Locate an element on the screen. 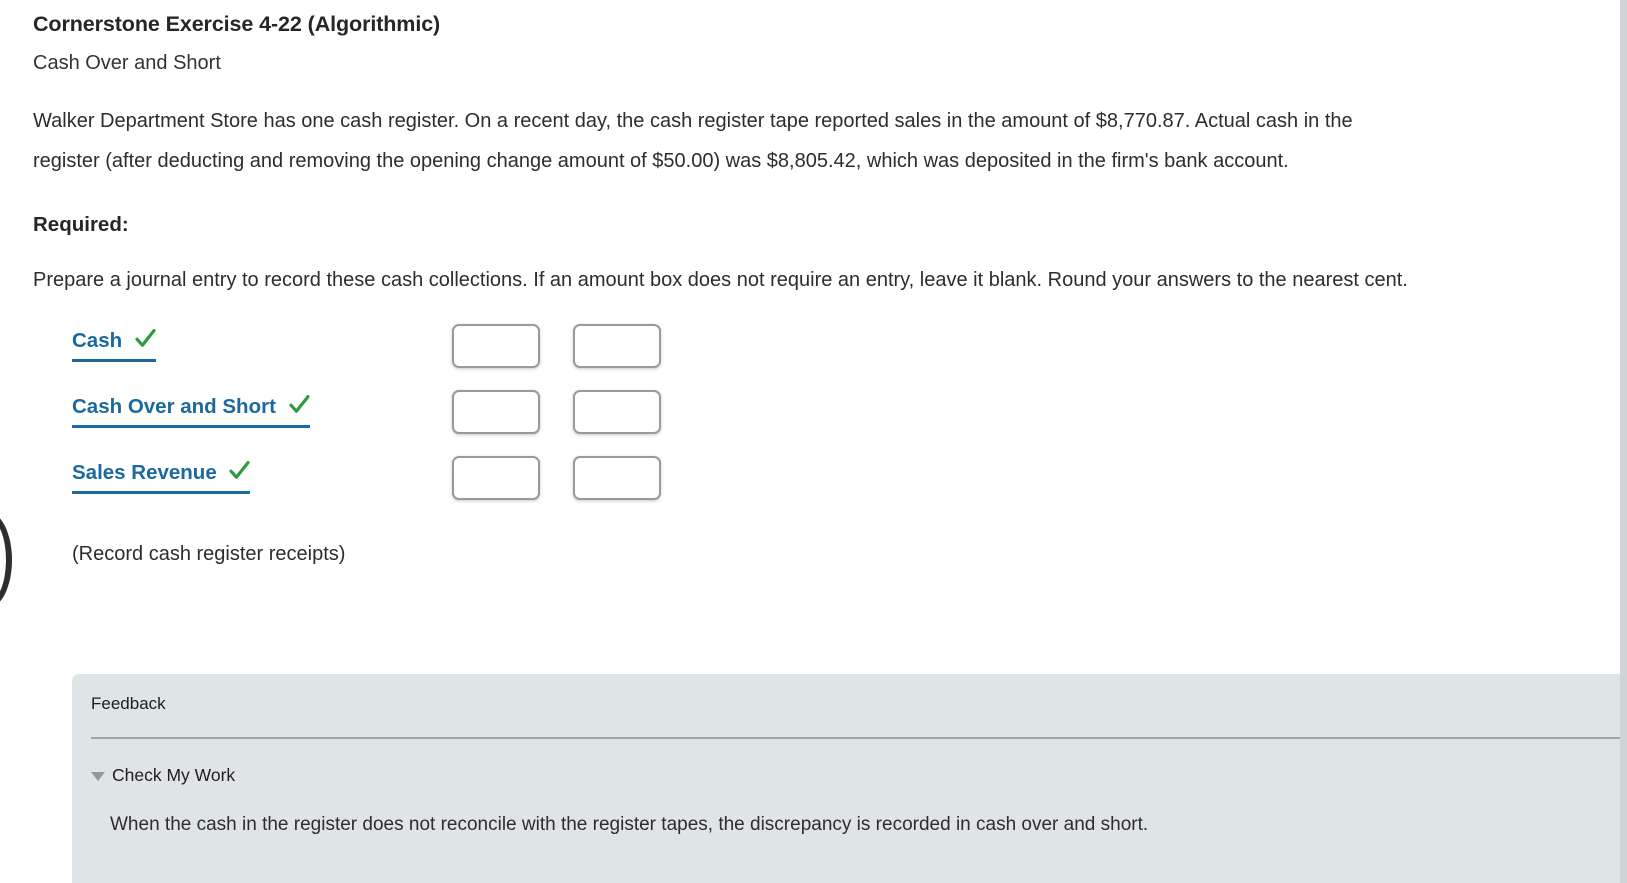  check-my-work-toggle: Check My Work is located at coordinates (153, 762).